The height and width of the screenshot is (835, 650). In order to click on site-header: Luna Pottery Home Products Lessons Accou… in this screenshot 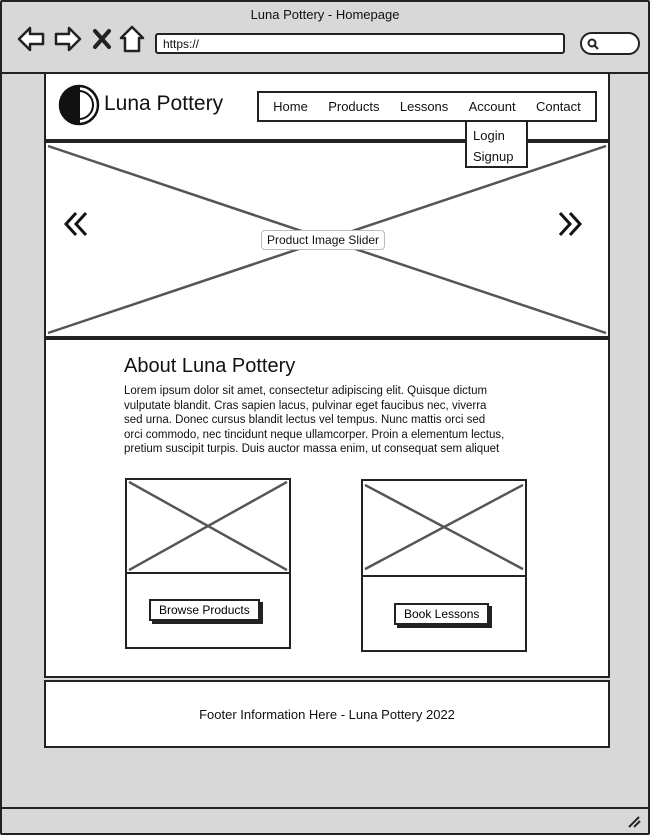, I will do `click(327, 121)`.